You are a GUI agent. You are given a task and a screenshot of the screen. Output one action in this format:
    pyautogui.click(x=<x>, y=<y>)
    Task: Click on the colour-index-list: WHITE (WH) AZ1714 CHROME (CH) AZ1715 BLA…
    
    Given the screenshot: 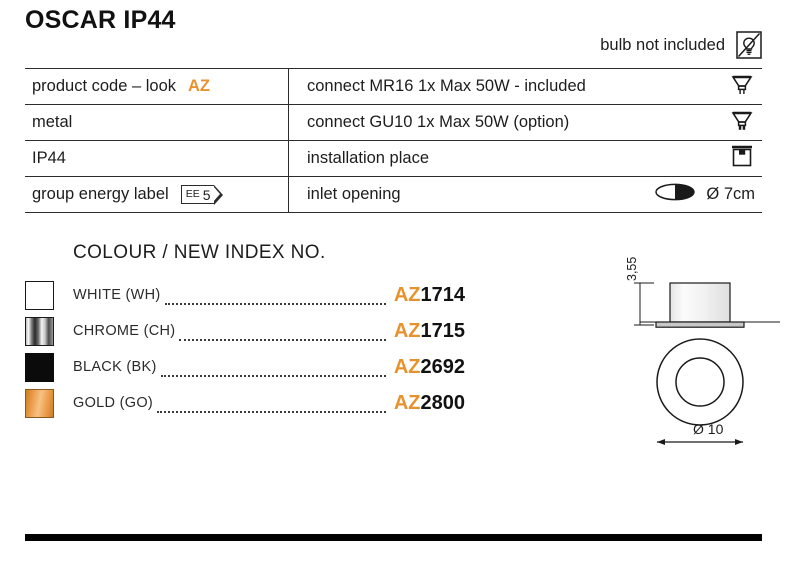 What is the action you would take?
    pyautogui.click(x=245, y=349)
    